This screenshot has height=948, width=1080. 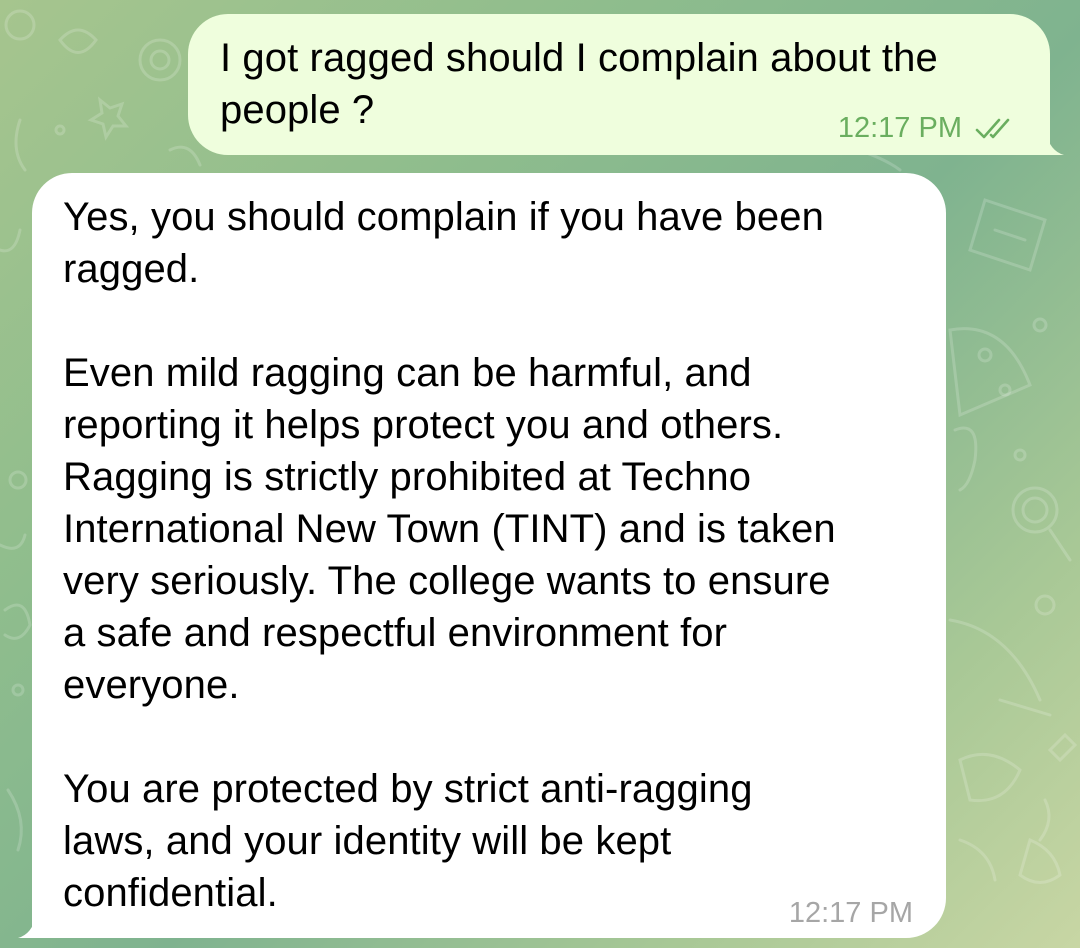 I want to click on double-check-icon, so click(x=992, y=128).